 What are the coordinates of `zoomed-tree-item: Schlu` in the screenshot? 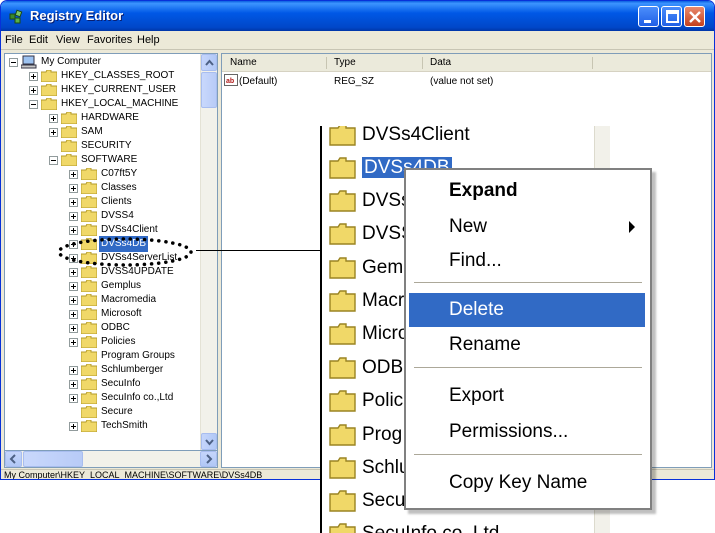 It's located at (369, 469).